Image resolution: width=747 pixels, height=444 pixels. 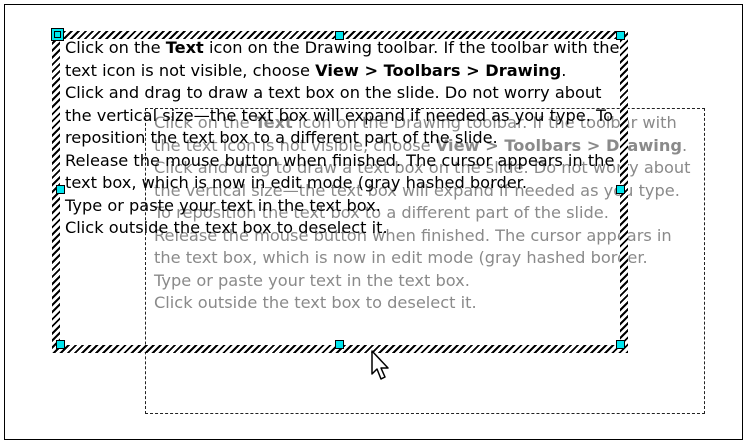 What do you see at coordinates (620, 344) in the screenshot?
I see `handle-bottom-right` at bounding box center [620, 344].